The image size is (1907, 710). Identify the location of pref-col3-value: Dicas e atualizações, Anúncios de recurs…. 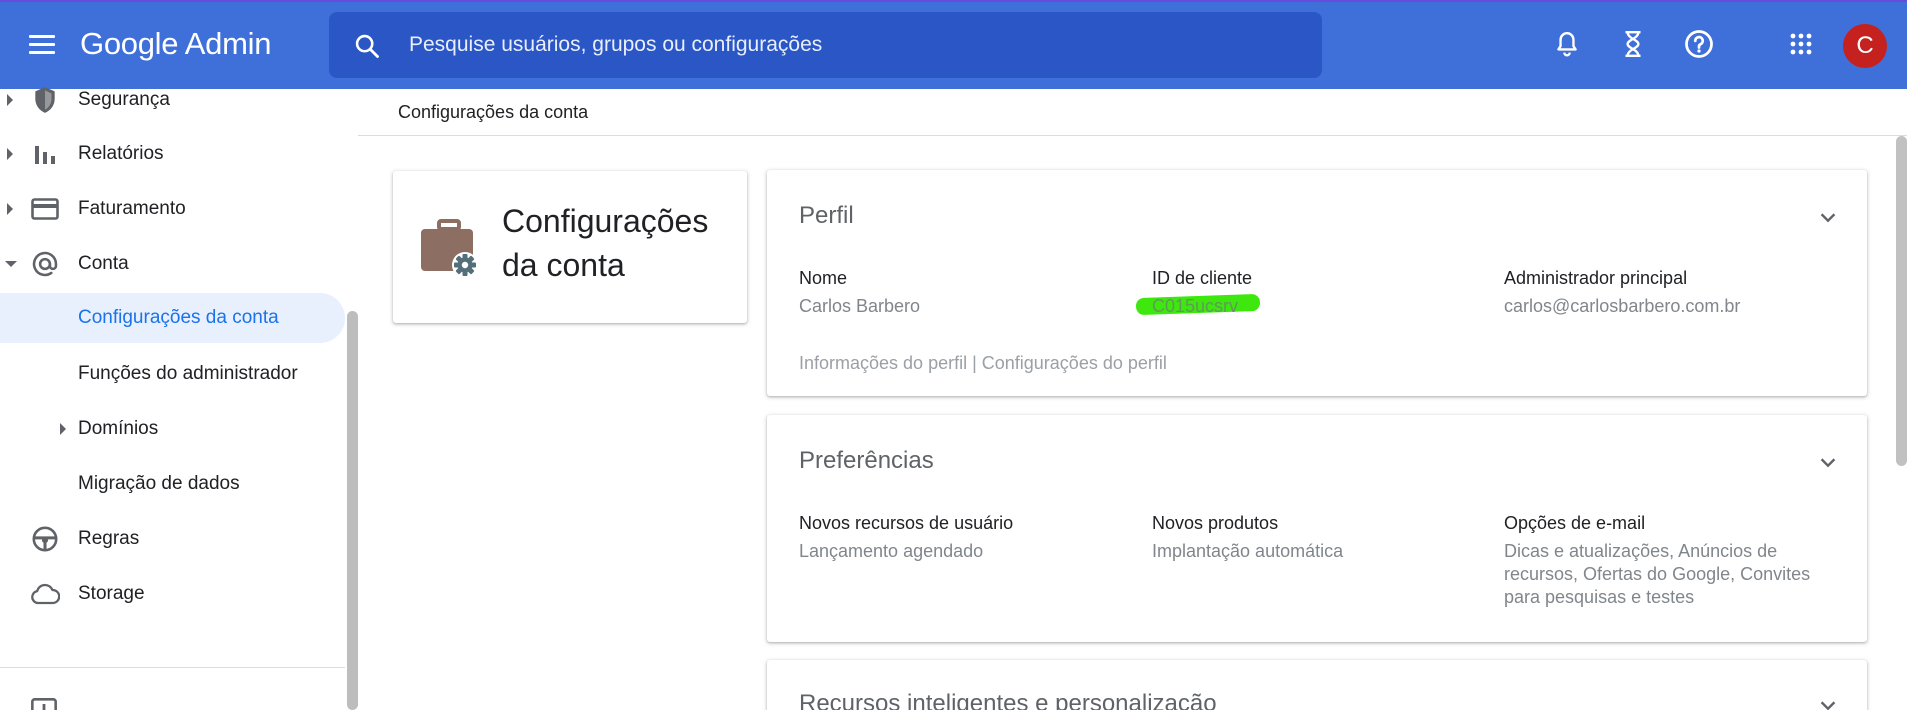
(1657, 574).